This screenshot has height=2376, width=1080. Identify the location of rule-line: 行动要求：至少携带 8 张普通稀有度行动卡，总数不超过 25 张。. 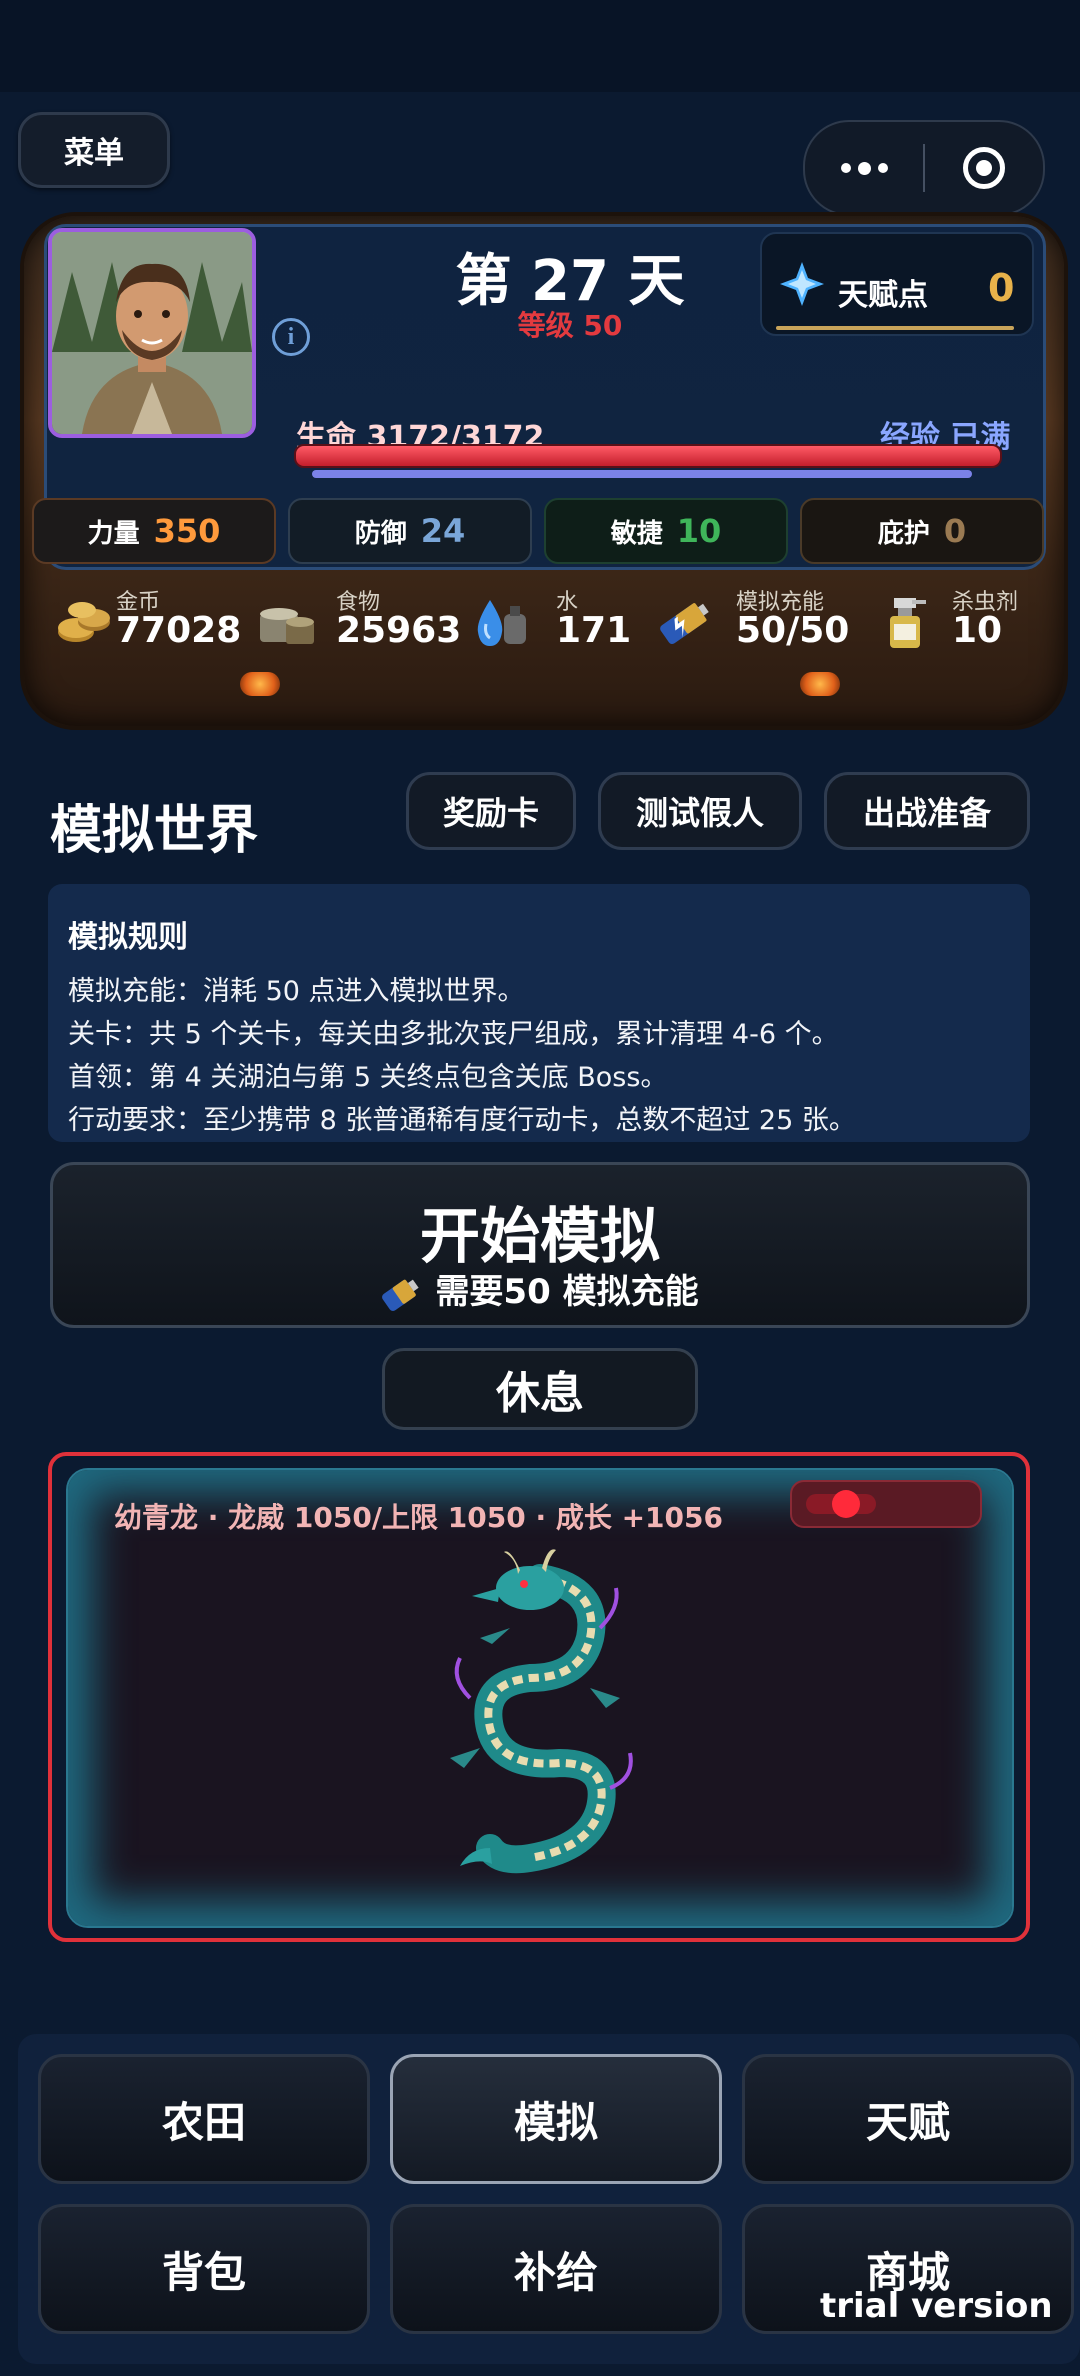
(462, 1120).